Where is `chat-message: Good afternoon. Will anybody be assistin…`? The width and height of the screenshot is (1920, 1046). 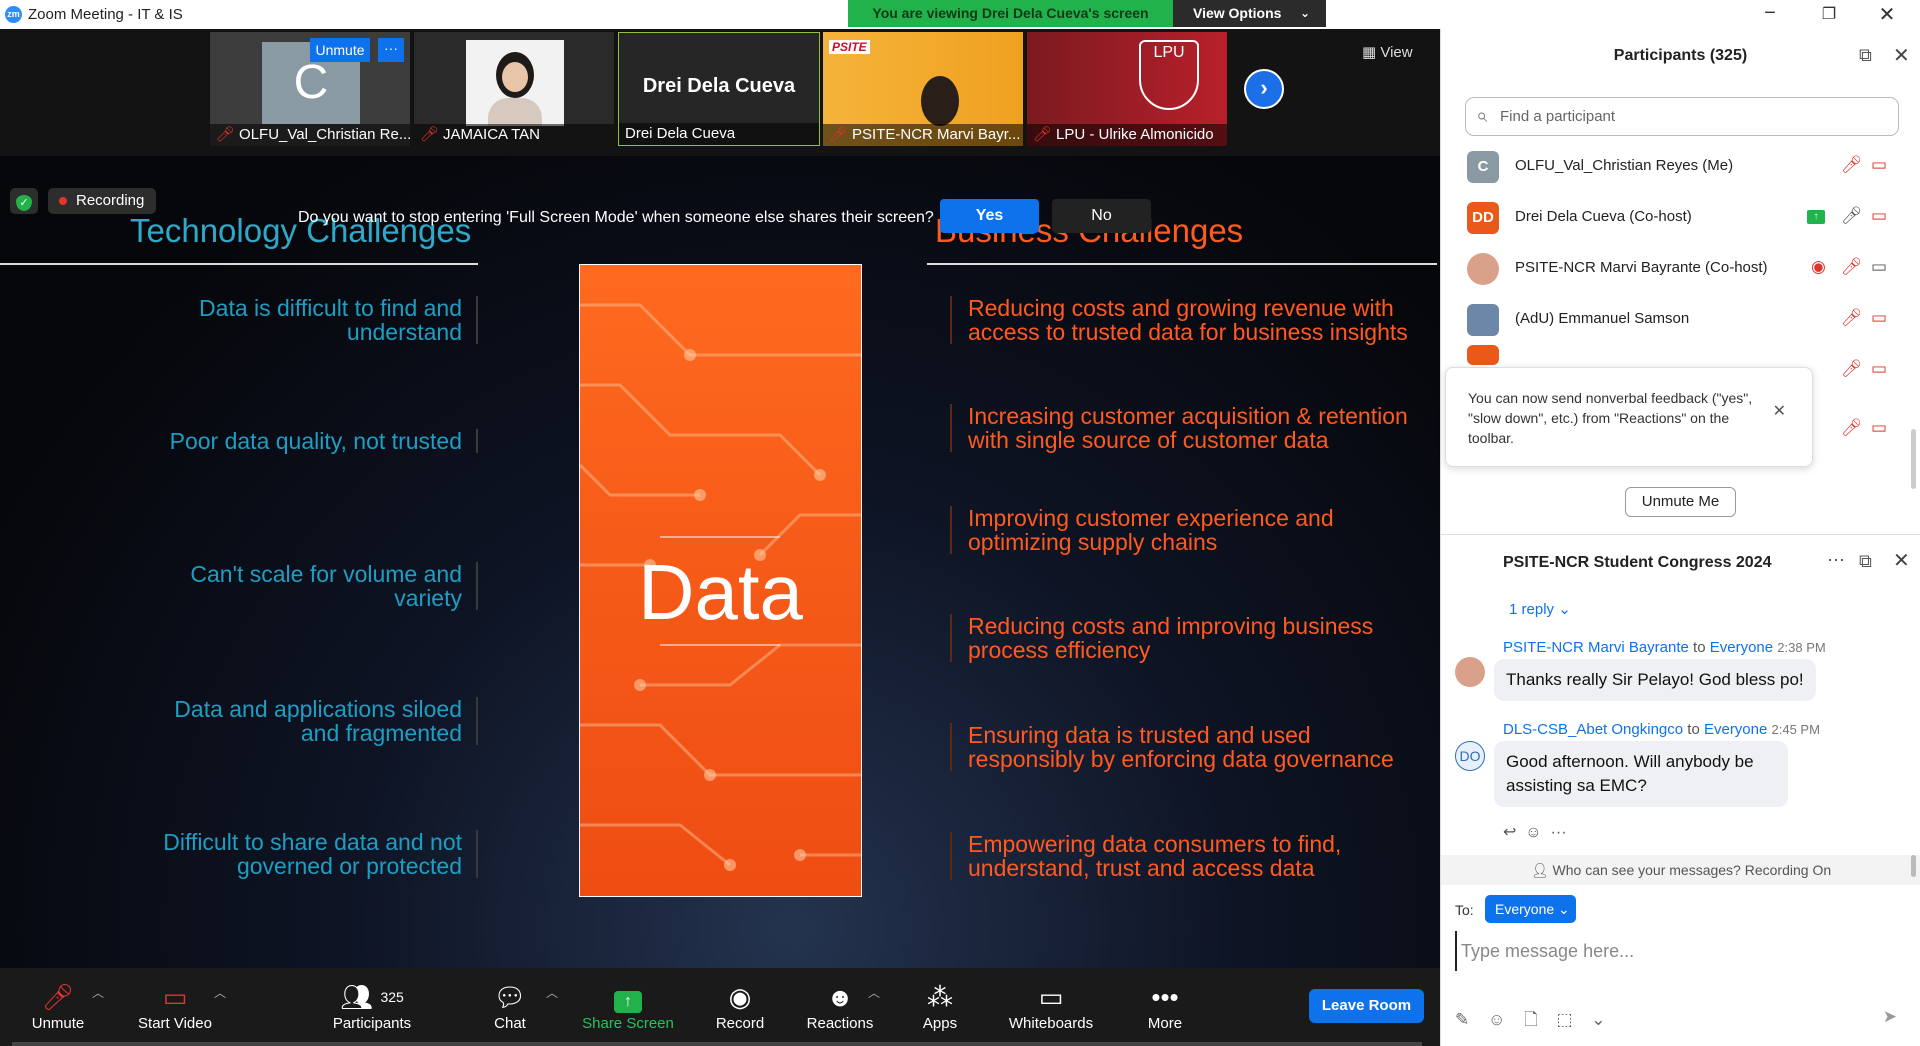 chat-message: Good afternoon. Will anybody be assistin… is located at coordinates (1641, 774).